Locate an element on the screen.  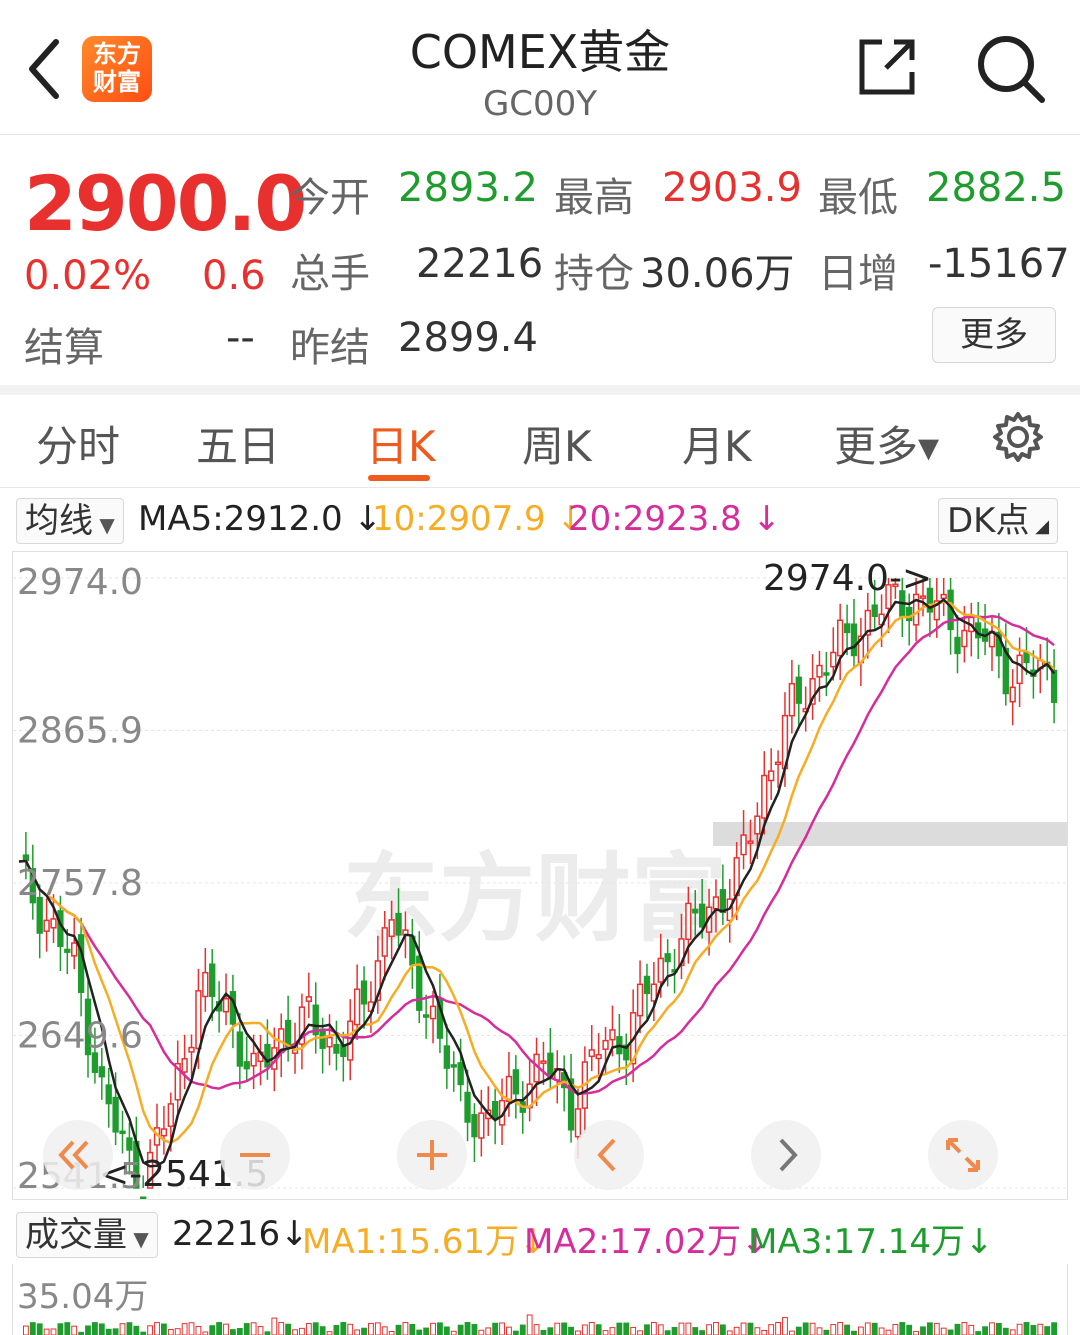
y-tick-label: 2865.9 is located at coordinates (80, 730).